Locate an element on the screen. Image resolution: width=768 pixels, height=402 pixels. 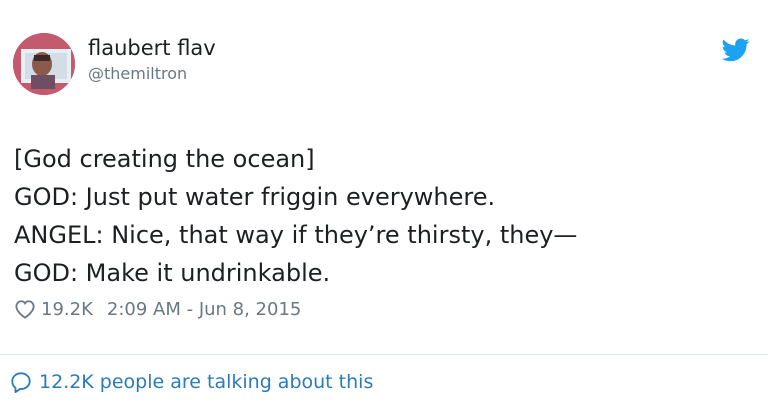
author-handle: @themiltron is located at coordinates (137, 74).